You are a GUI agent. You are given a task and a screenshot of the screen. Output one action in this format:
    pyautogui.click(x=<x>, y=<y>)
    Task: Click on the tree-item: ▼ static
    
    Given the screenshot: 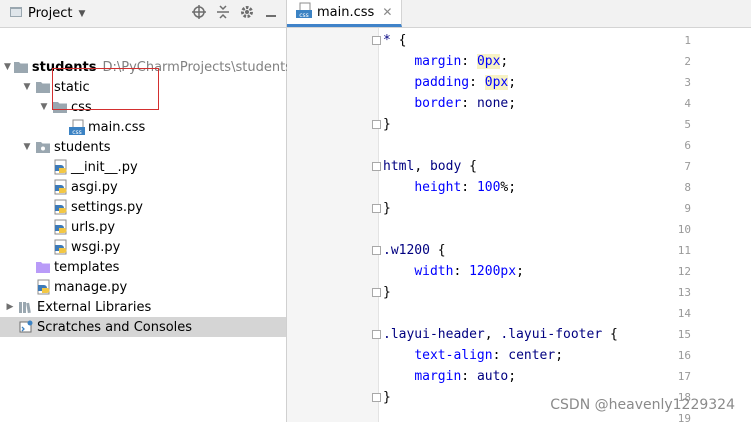 What is the action you would take?
    pyautogui.click(x=143, y=87)
    